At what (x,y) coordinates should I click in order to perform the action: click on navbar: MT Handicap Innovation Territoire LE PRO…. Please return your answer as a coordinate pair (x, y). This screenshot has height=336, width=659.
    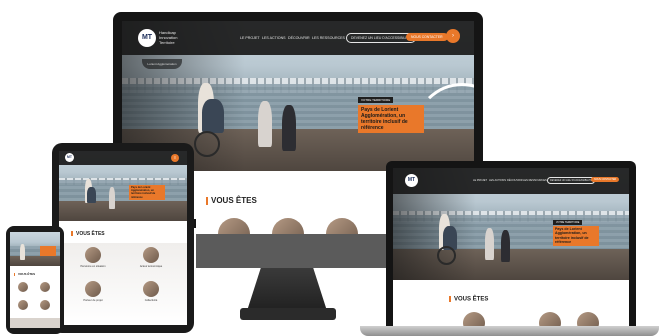
    Looking at the image, I should click on (298, 38).